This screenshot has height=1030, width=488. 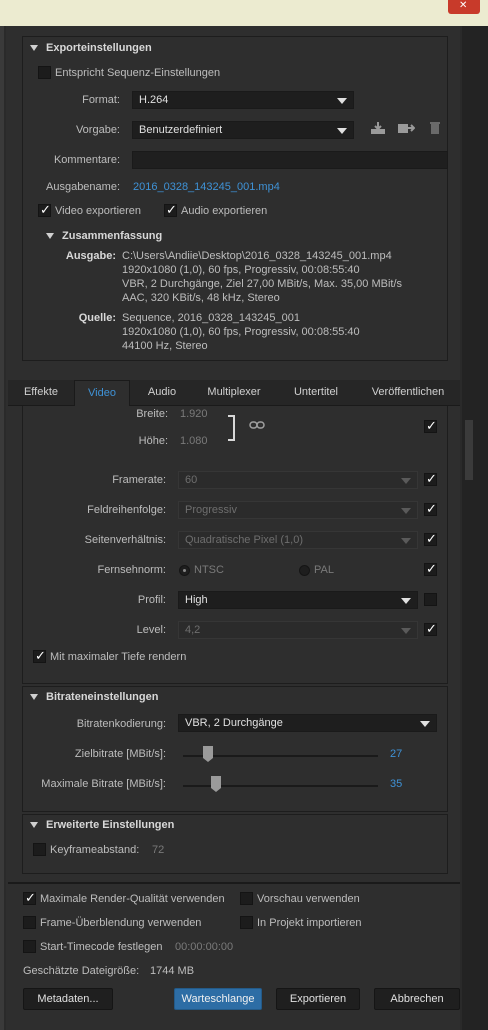 I want to click on summary-output-line: AAC, 320 KBit/s, 48 kHz, Stereo, so click(x=201, y=298).